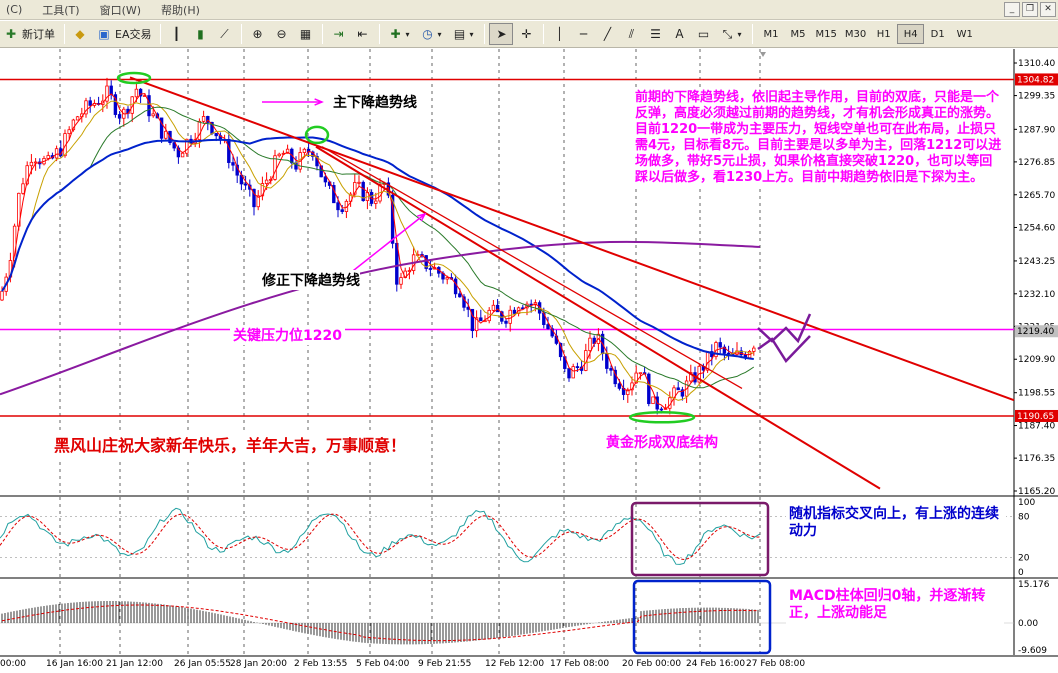 This screenshot has width=1058, height=673. What do you see at coordinates (133, 34) in the screenshot?
I see `ea-label: EA交易` at bounding box center [133, 34].